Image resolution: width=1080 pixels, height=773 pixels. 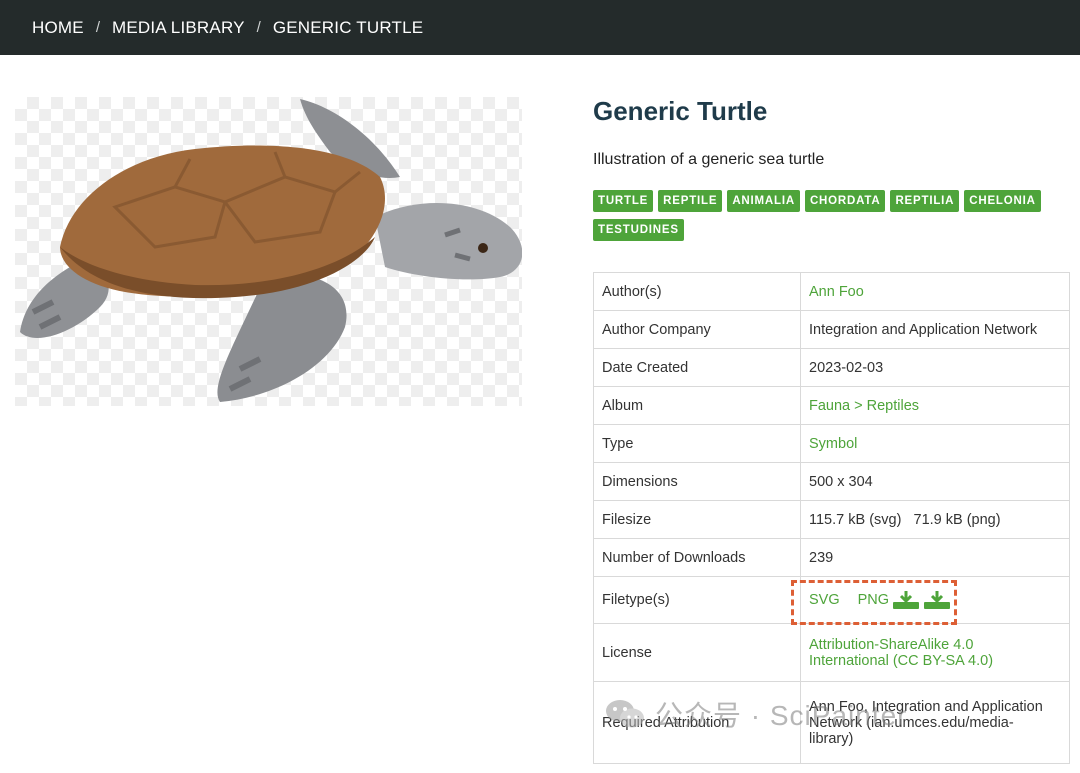 I want to click on filesize-svg: 115.7 kB (svg), so click(x=855, y=519).